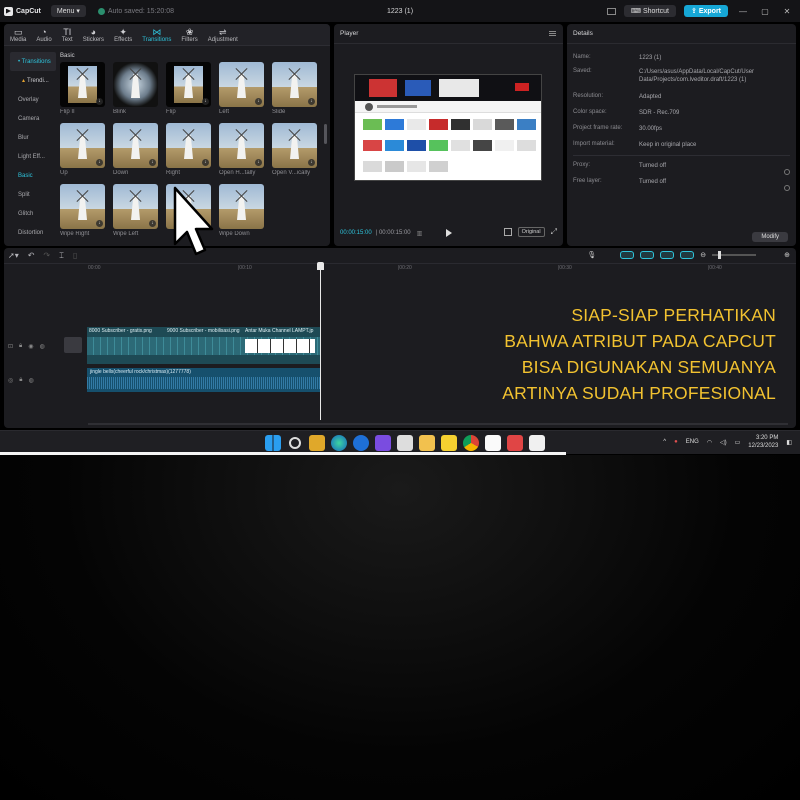 This screenshot has height=800, width=800. I want to click on sidebar-item-blur: Blur, so click(33, 137).